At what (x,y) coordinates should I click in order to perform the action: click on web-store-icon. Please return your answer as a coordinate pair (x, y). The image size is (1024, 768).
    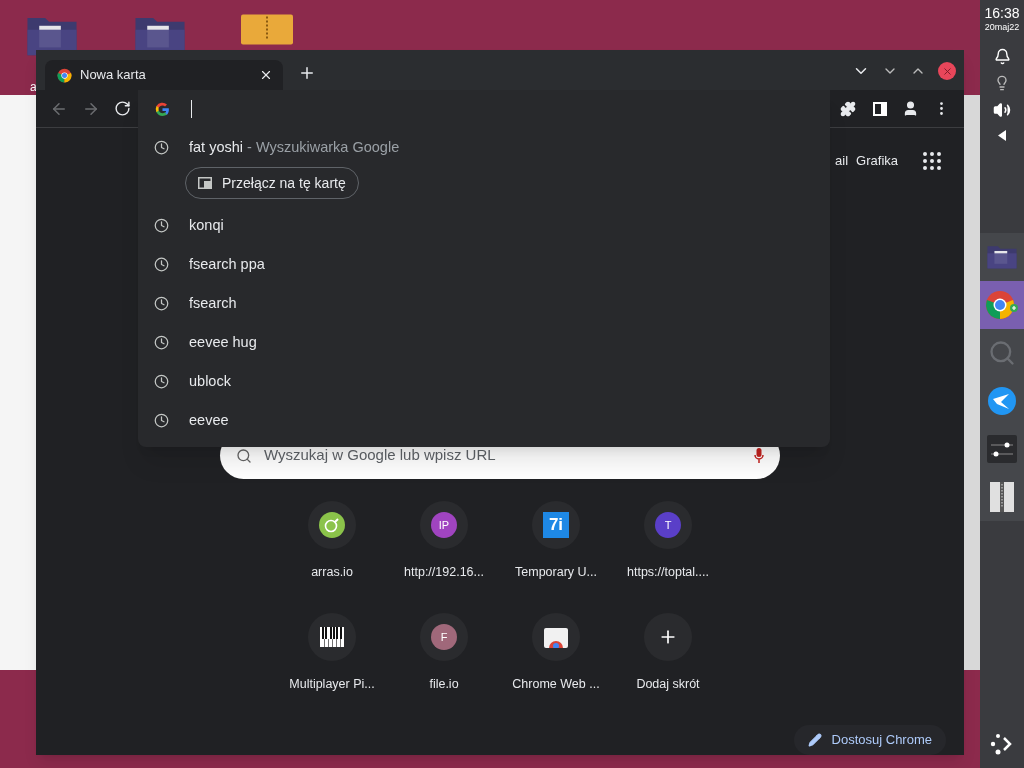
    Looking at the image, I should click on (556, 637).